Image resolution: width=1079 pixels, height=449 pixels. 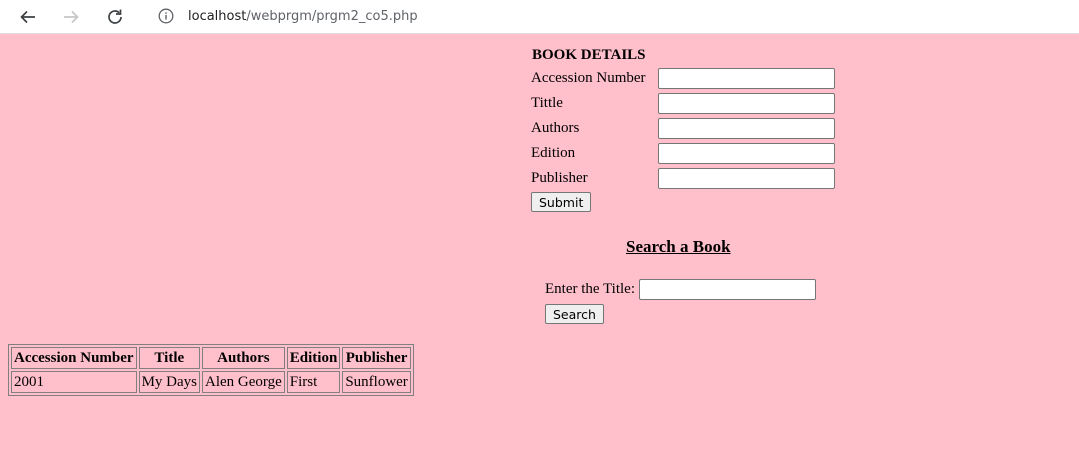 I want to click on publisher-input, so click(x=746, y=178).